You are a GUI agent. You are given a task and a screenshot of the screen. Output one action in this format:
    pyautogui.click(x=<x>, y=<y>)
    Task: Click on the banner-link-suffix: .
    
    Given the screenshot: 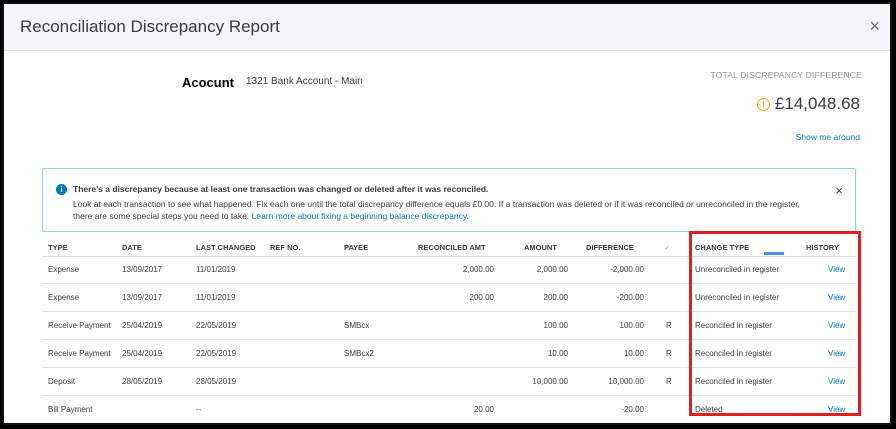 What is the action you would take?
    pyautogui.click(x=467, y=216)
    